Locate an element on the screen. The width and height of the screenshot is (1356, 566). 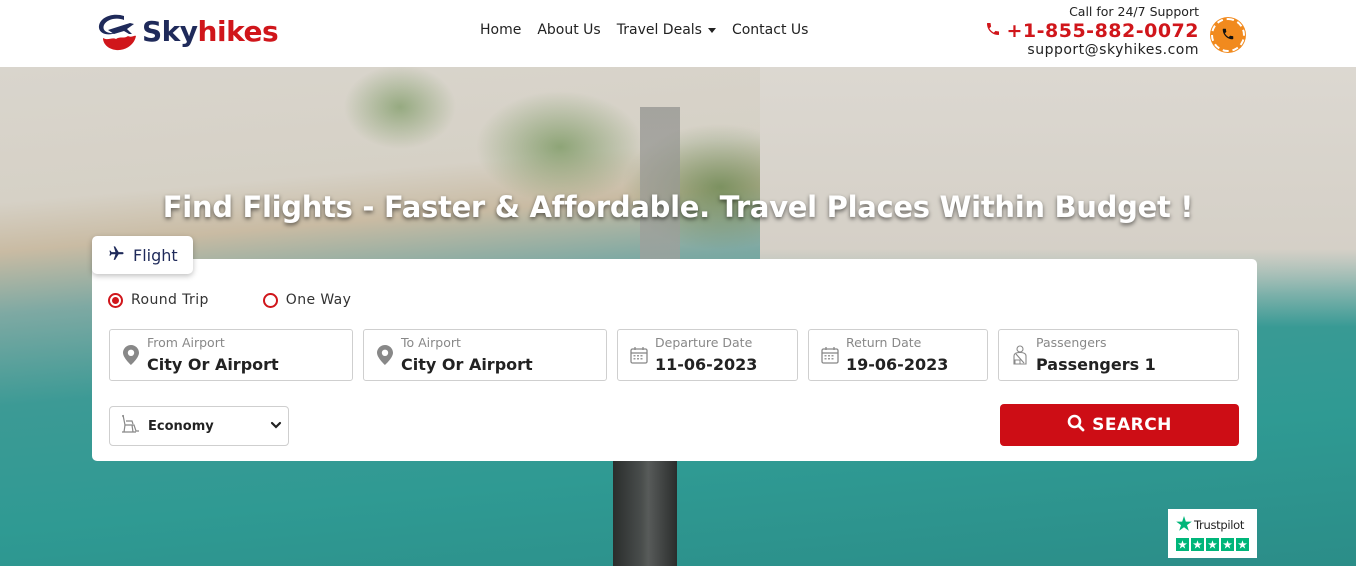
return-date-label: Return Date is located at coordinates (884, 342).